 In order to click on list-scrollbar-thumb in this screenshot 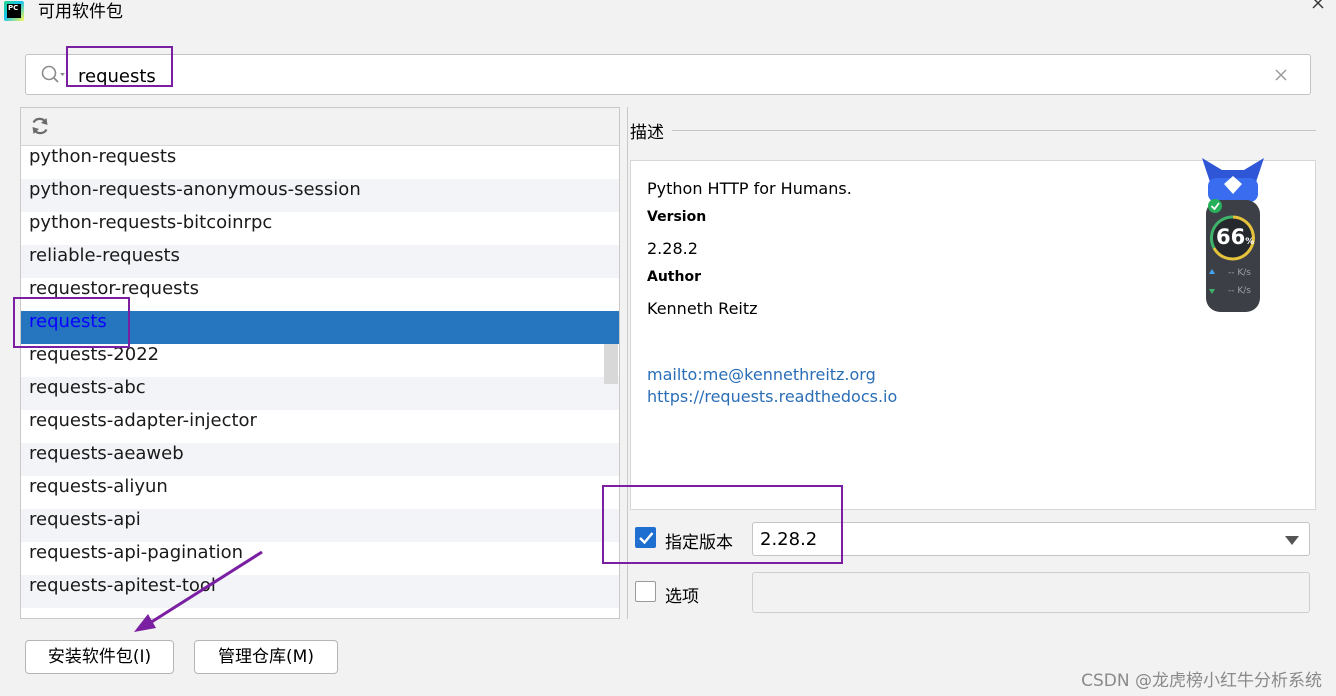, I will do `click(611, 364)`.